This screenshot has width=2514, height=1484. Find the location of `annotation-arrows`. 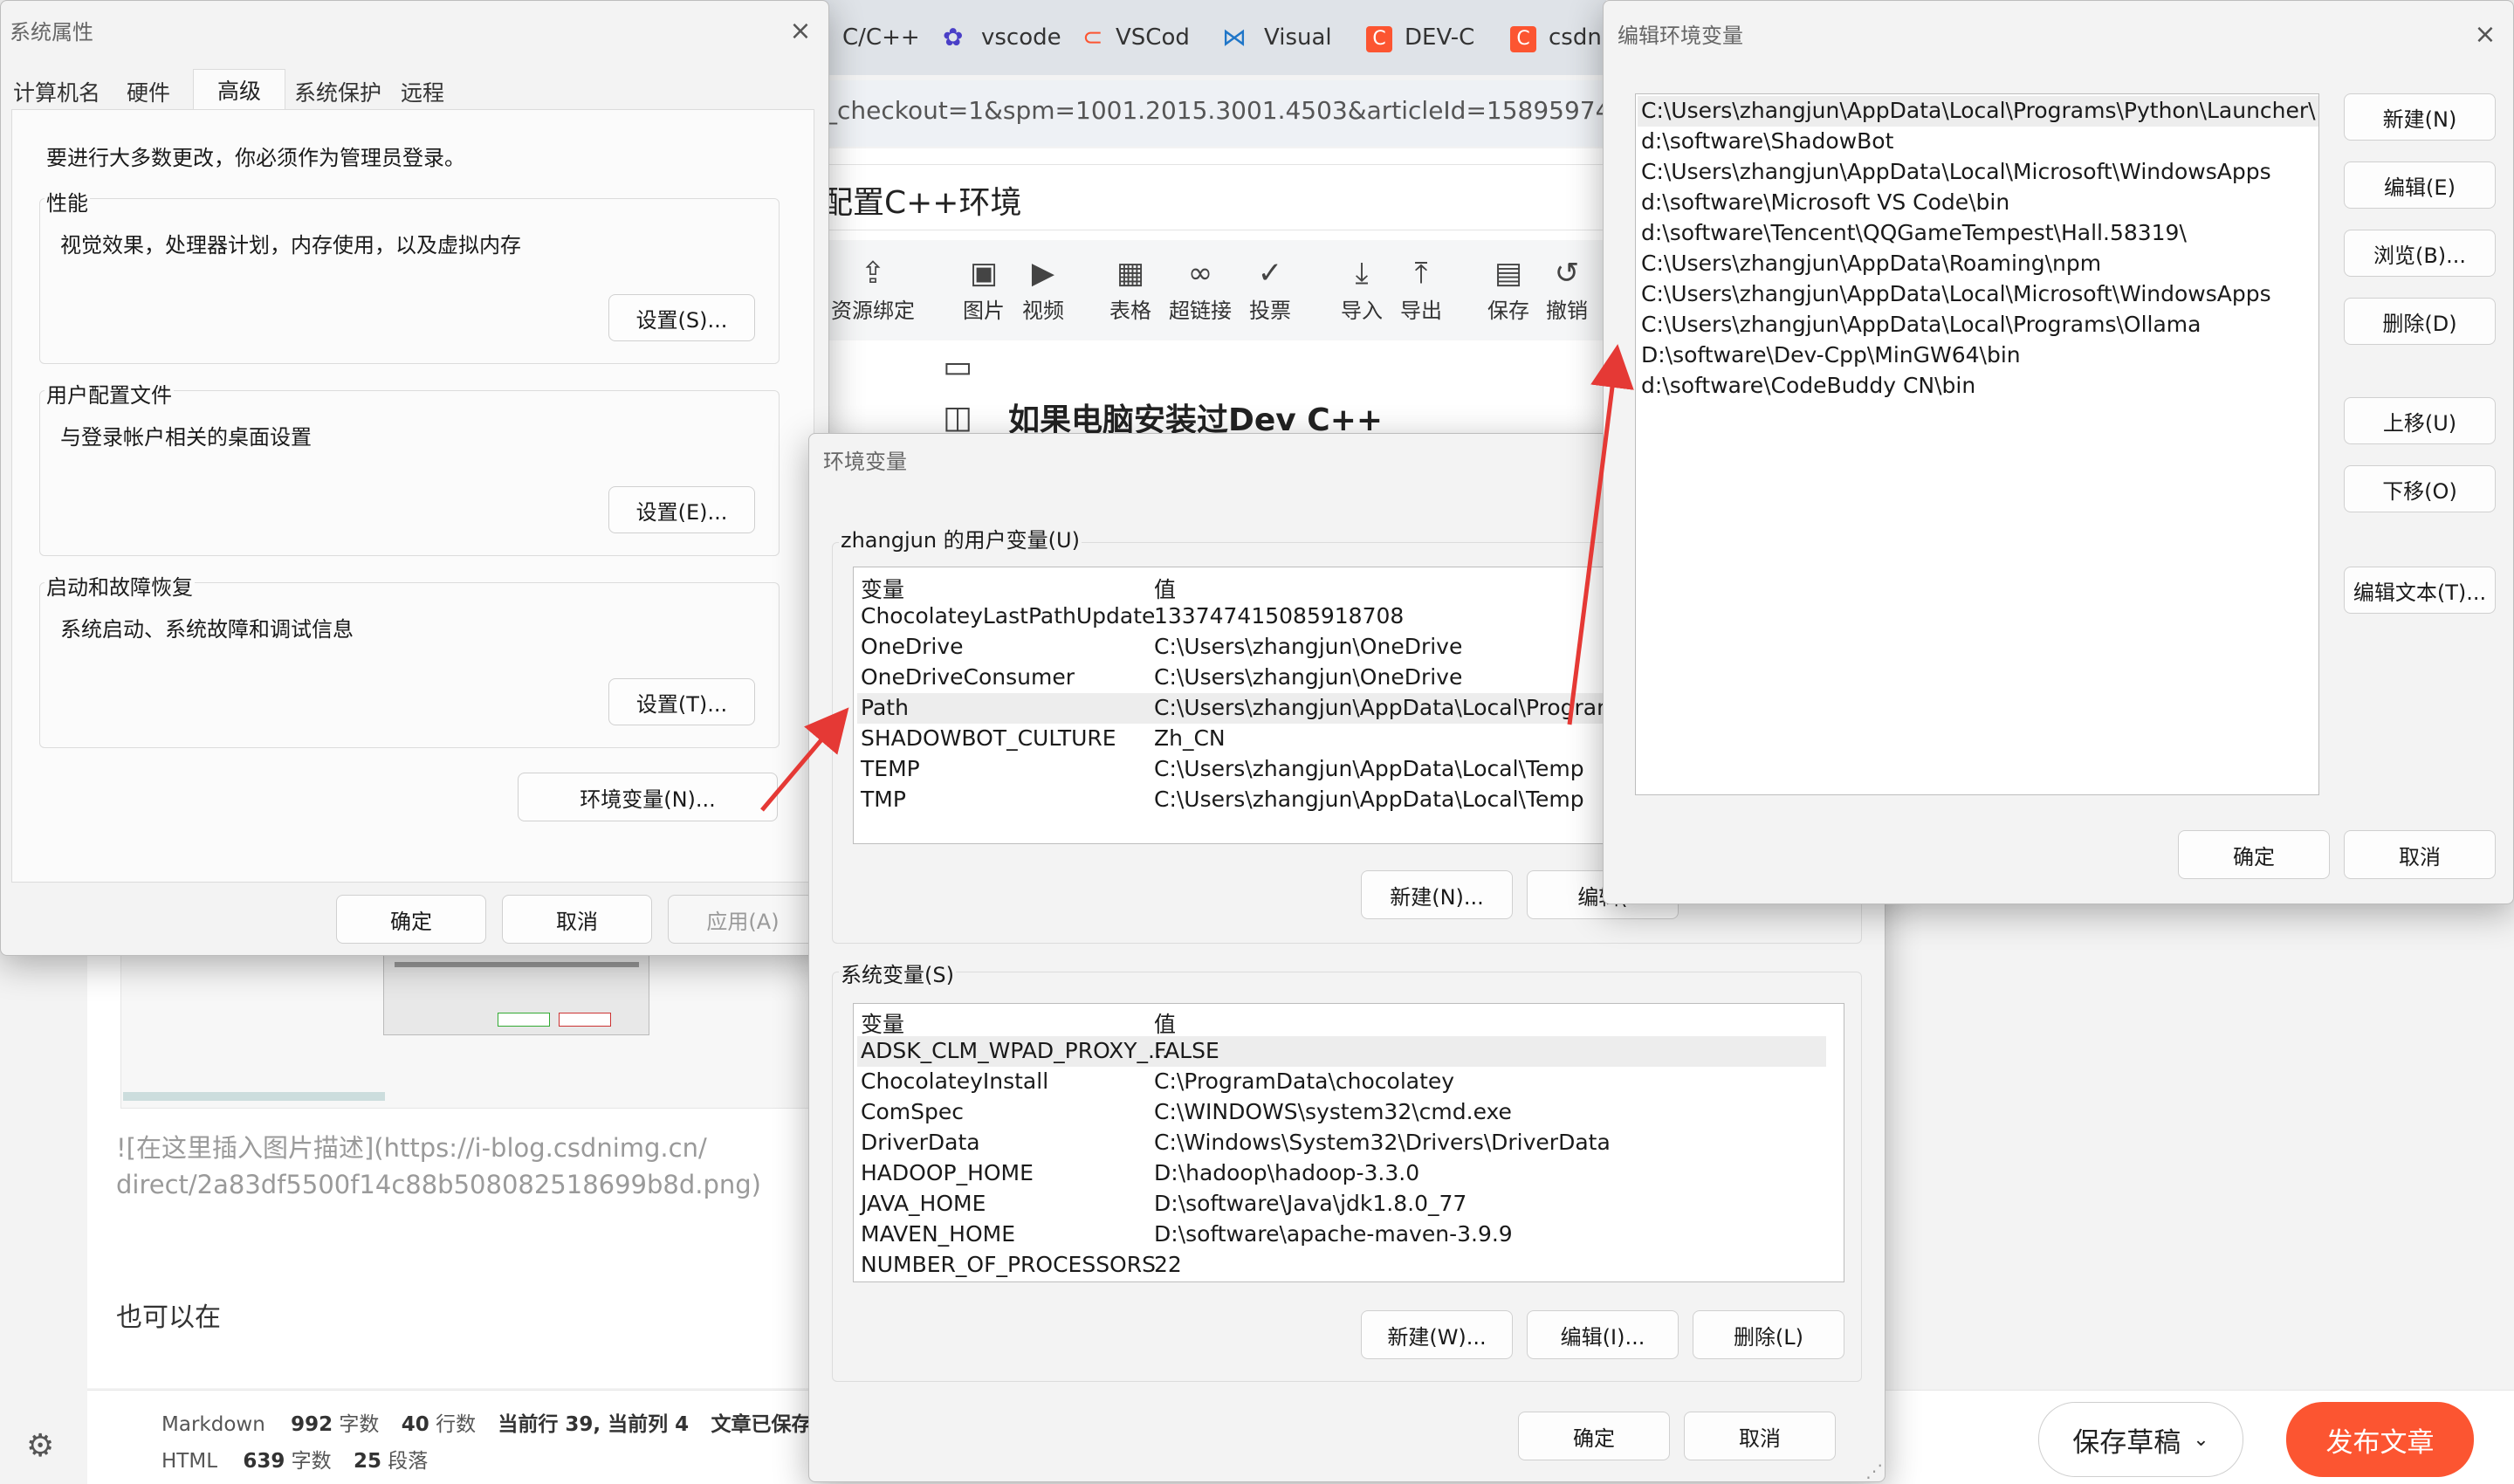

annotation-arrows is located at coordinates (1197, 578).